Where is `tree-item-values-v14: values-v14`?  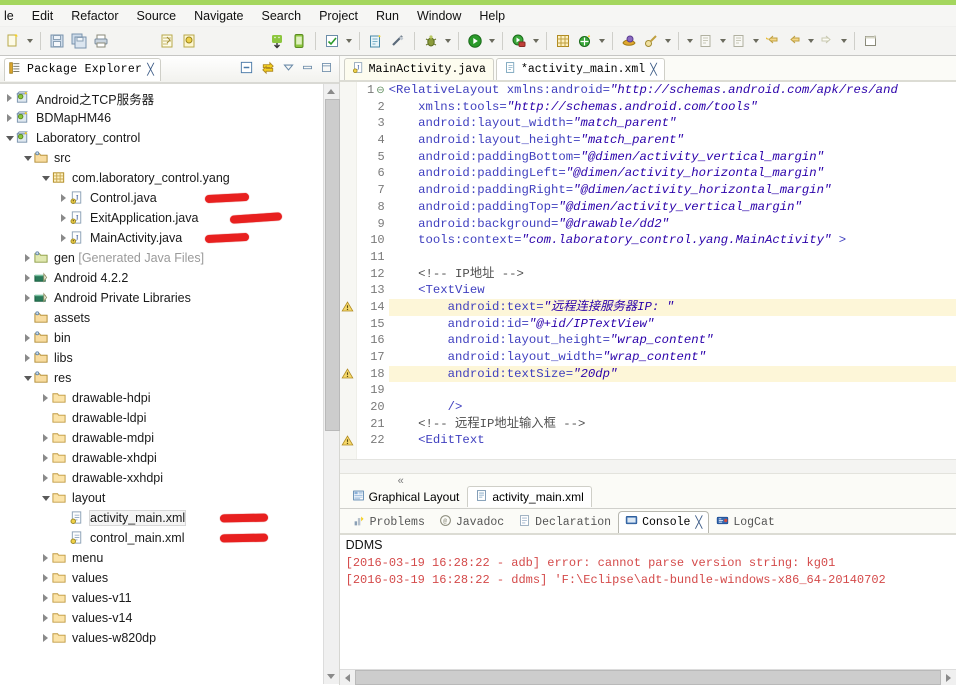
tree-item-values-v14: values-v14 is located at coordinates (169, 618).